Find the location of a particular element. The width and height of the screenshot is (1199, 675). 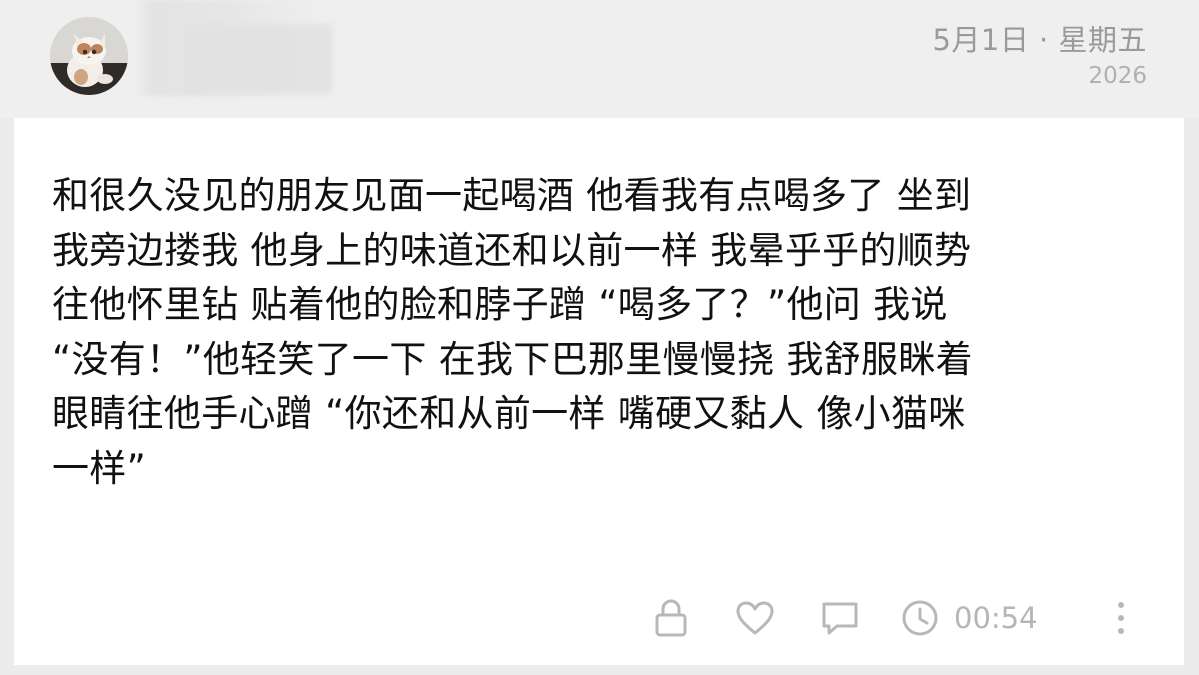

post-actions: 00:54 is located at coordinates (599, 618).